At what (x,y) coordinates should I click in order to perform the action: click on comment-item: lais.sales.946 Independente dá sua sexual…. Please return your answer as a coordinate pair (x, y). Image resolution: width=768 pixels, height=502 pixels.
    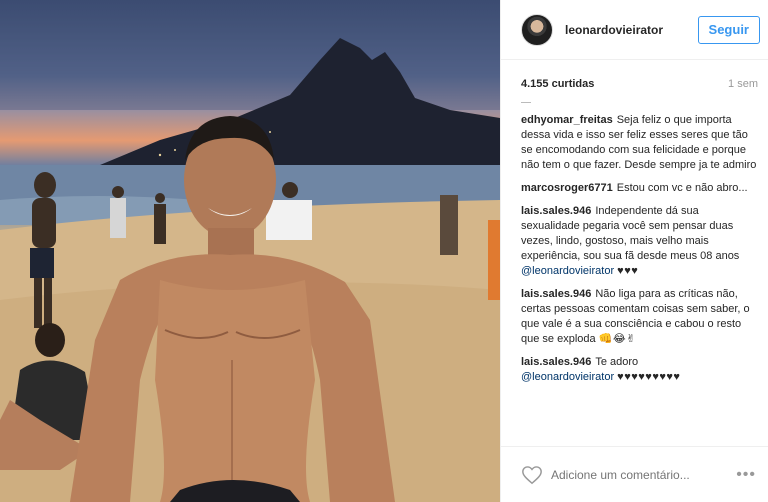
    Looking at the image, I should click on (640, 241).